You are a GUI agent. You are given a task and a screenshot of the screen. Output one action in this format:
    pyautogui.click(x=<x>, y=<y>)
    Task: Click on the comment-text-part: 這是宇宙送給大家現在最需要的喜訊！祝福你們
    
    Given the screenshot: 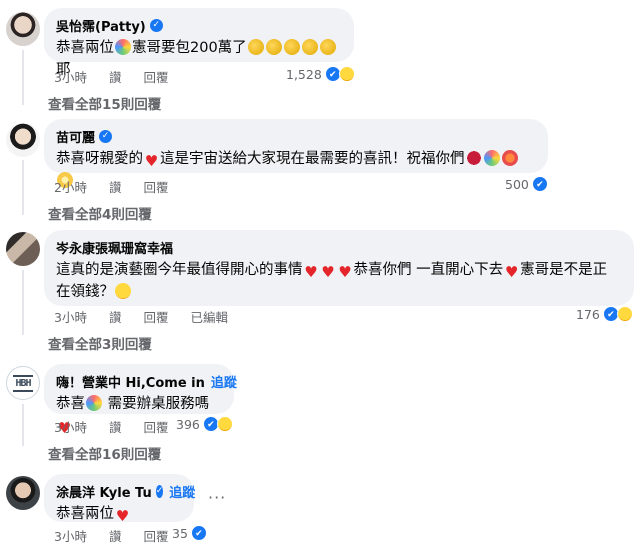 What is the action you would take?
    pyautogui.click(x=312, y=159)
    